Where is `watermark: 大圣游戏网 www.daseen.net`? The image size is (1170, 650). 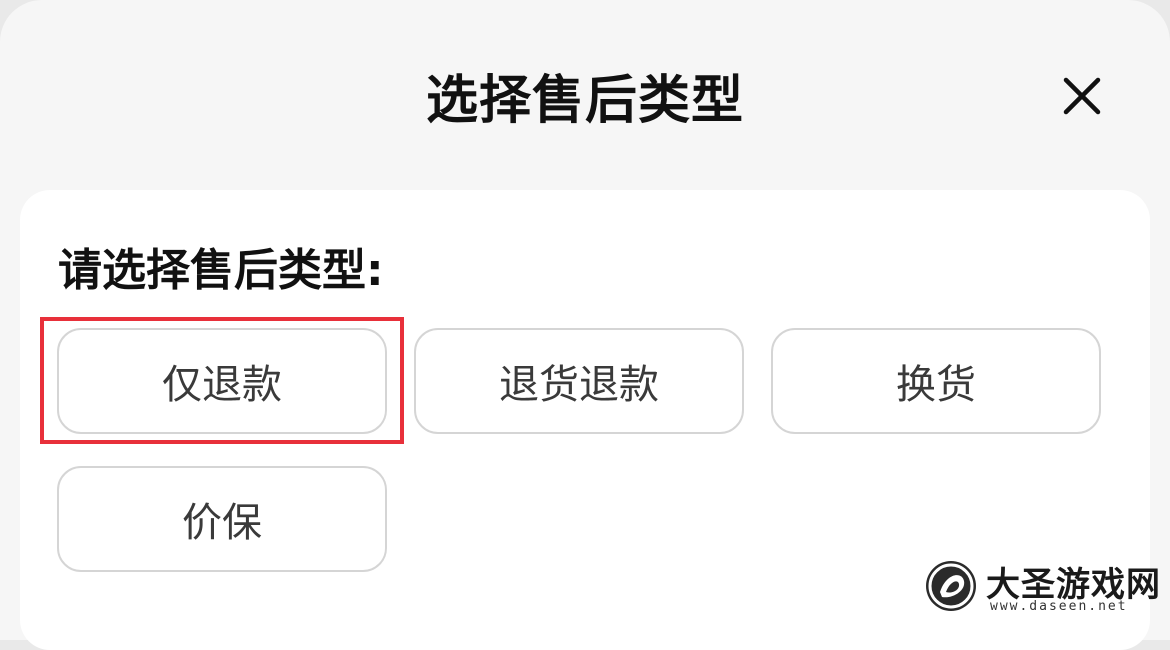 watermark: 大圣游戏网 www.daseen.net is located at coordinates (1045, 589).